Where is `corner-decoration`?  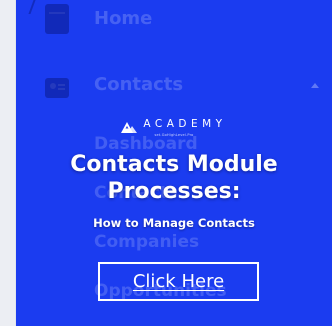
corner-decoration is located at coordinates (37, 7).